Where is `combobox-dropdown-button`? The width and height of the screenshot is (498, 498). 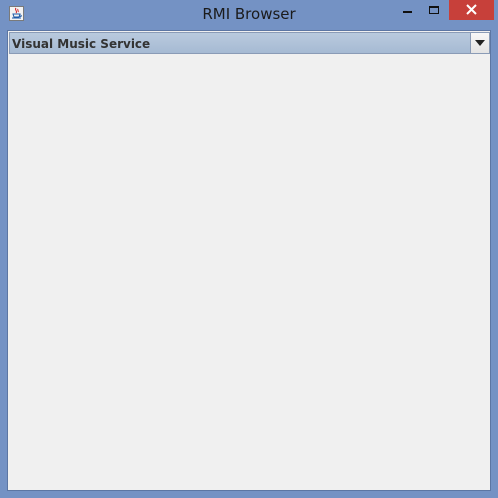 combobox-dropdown-button is located at coordinates (479, 43).